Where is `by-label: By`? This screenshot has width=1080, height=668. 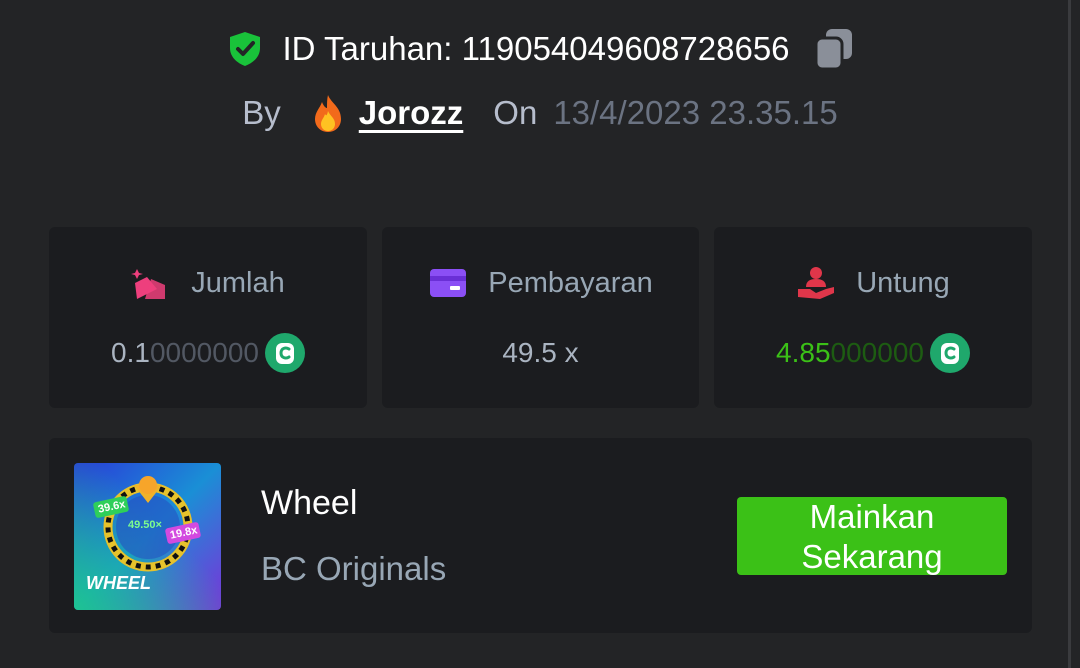
by-label: By is located at coordinates (261, 112).